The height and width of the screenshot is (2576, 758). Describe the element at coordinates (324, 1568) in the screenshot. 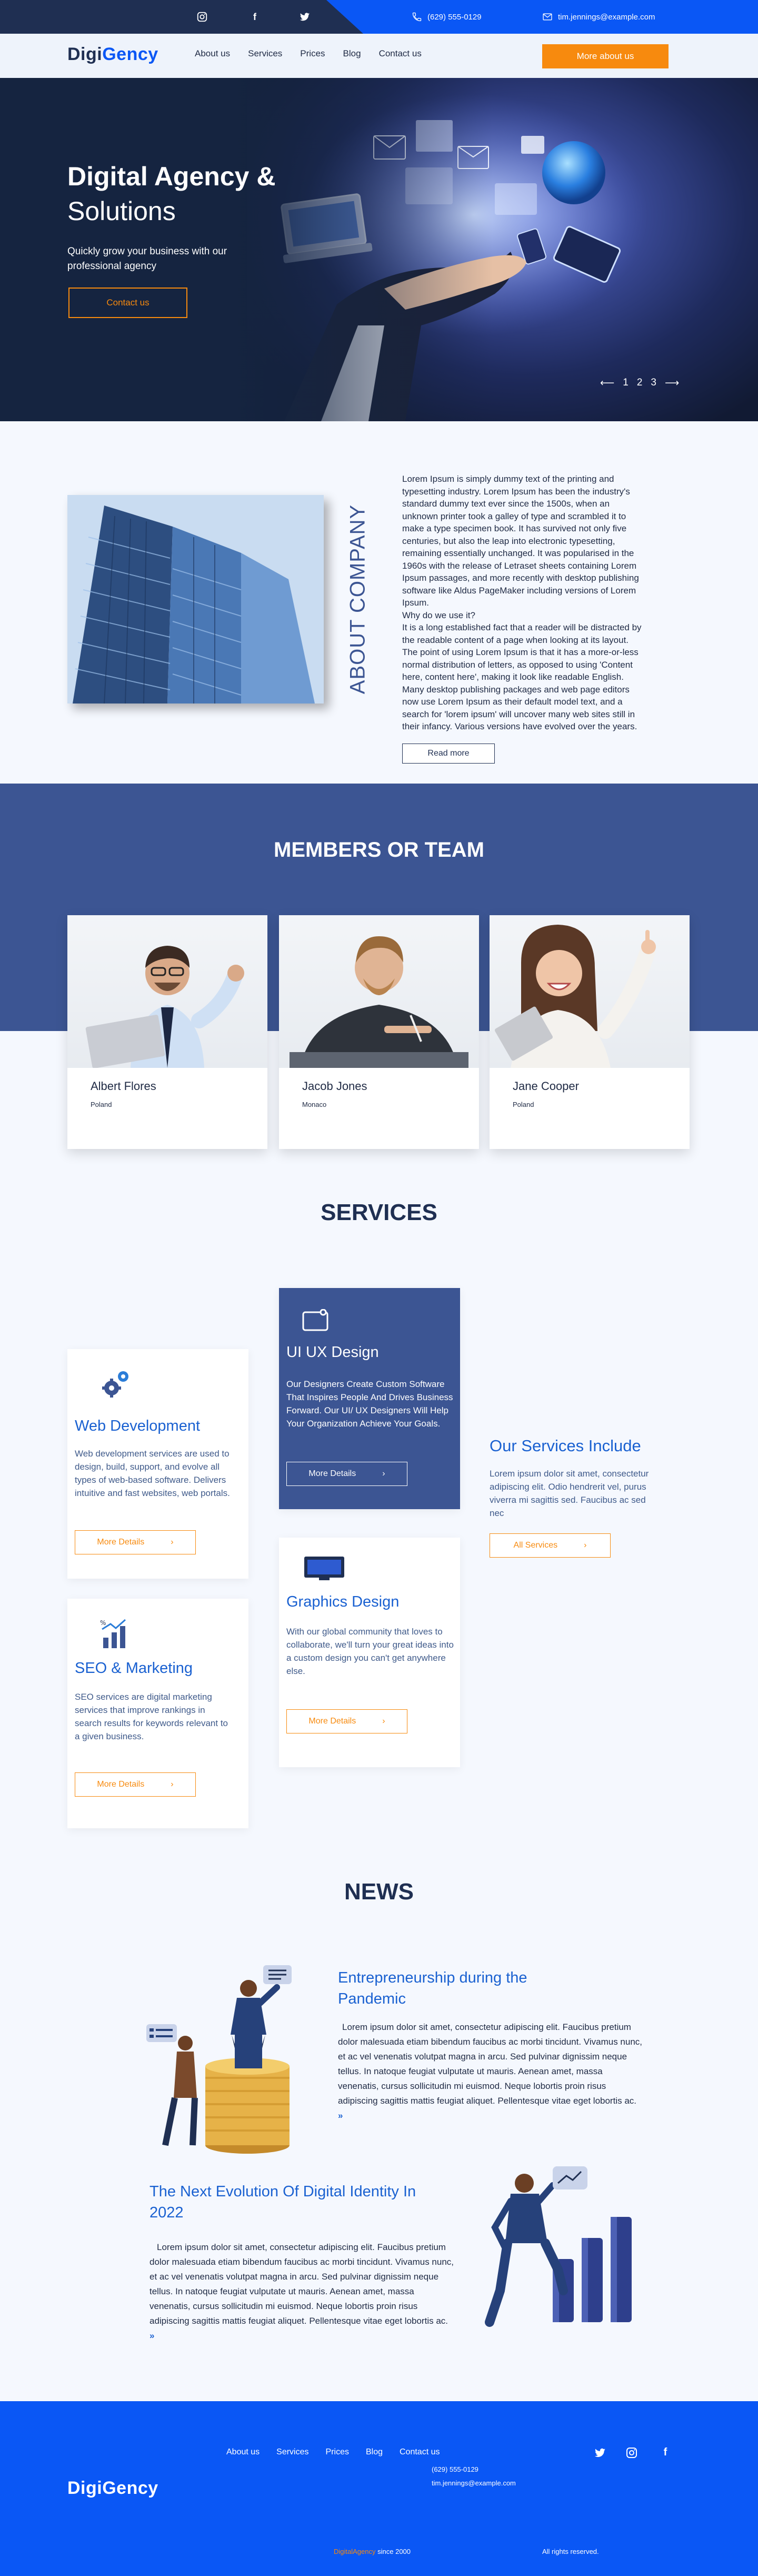

I see `monitor-icon` at that location.